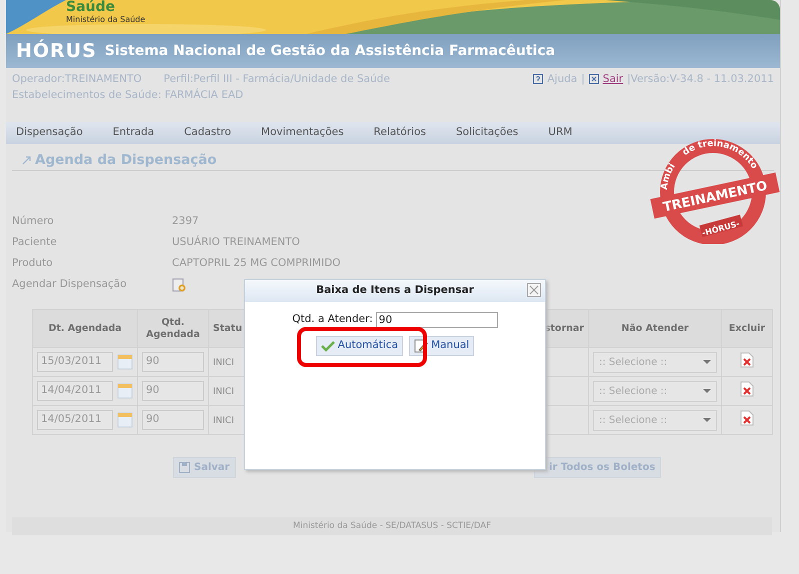 The width and height of the screenshot is (799, 574). I want to click on version-label: |Versão:V-34.8 - 11.03.2011, so click(700, 79).